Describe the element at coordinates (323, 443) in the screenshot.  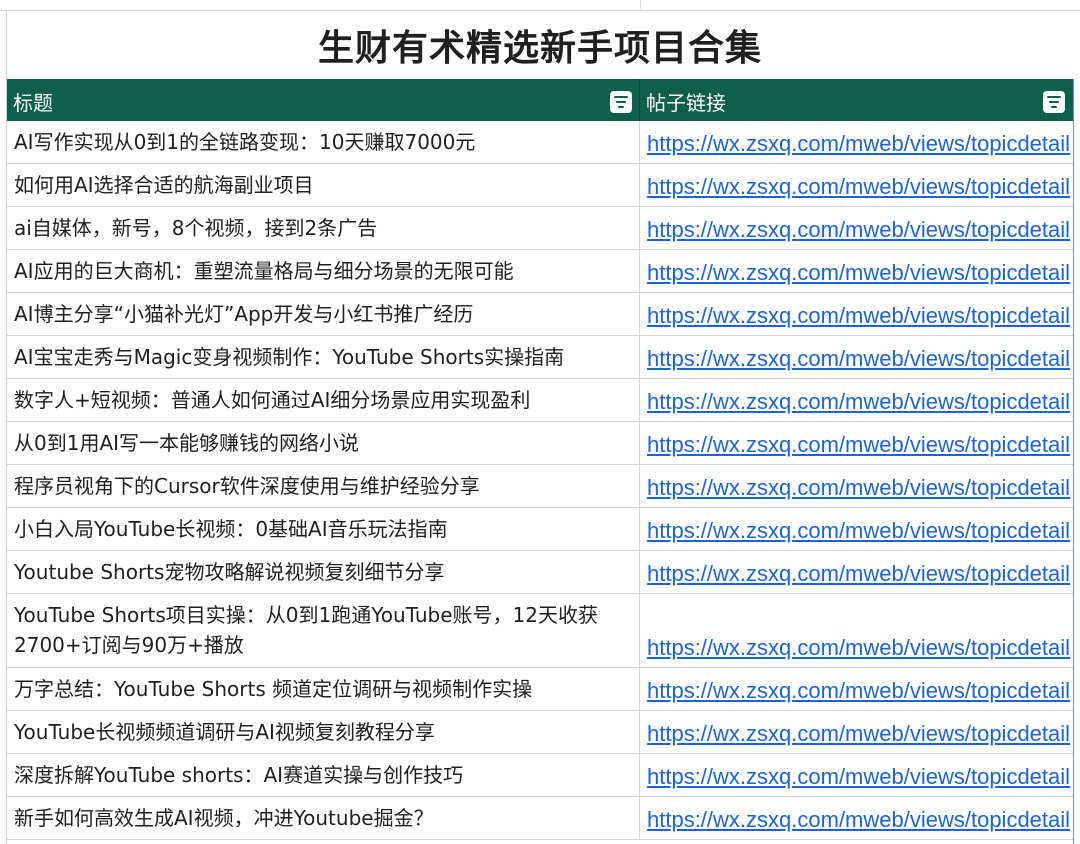
I see `title-cell: 从0到1用AI写一本能够赚钱的网络小说` at that location.